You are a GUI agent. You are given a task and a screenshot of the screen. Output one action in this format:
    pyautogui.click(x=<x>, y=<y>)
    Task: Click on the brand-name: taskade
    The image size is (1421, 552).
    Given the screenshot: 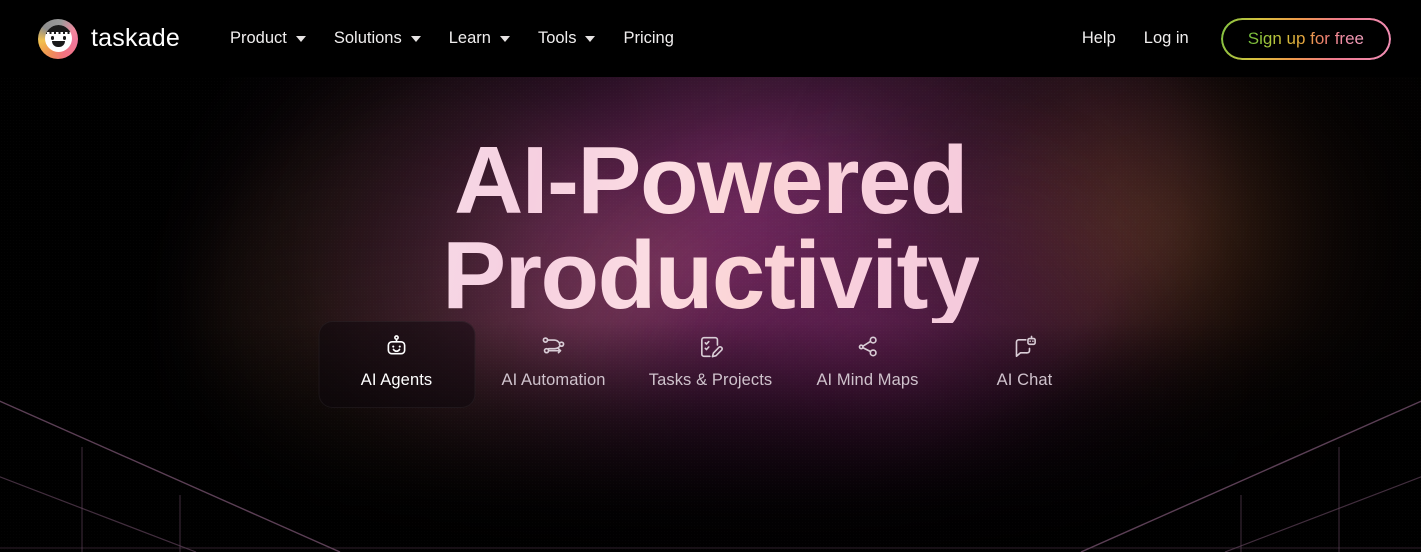 What is the action you would take?
    pyautogui.click(x=135, y=38)
    